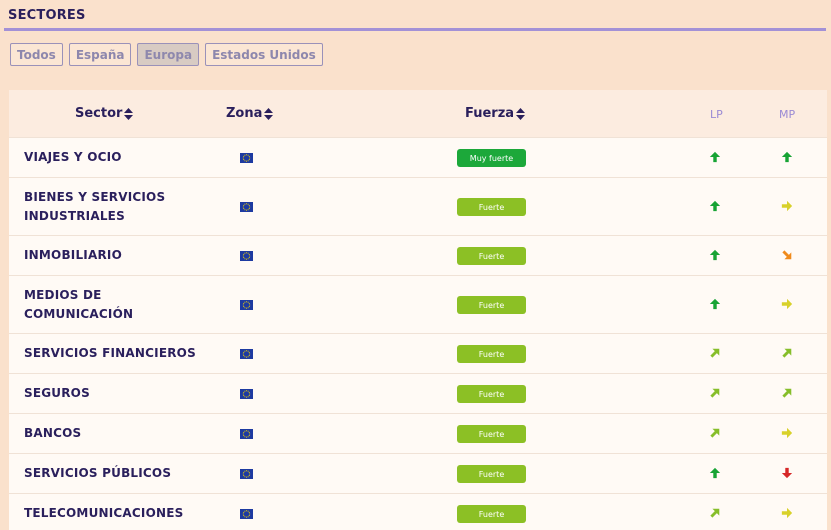 The width and height of the screenshot is (831, 530). I want to click on sector-name-line: SERVICIOS FINANCIEROS, so click(110, 353).